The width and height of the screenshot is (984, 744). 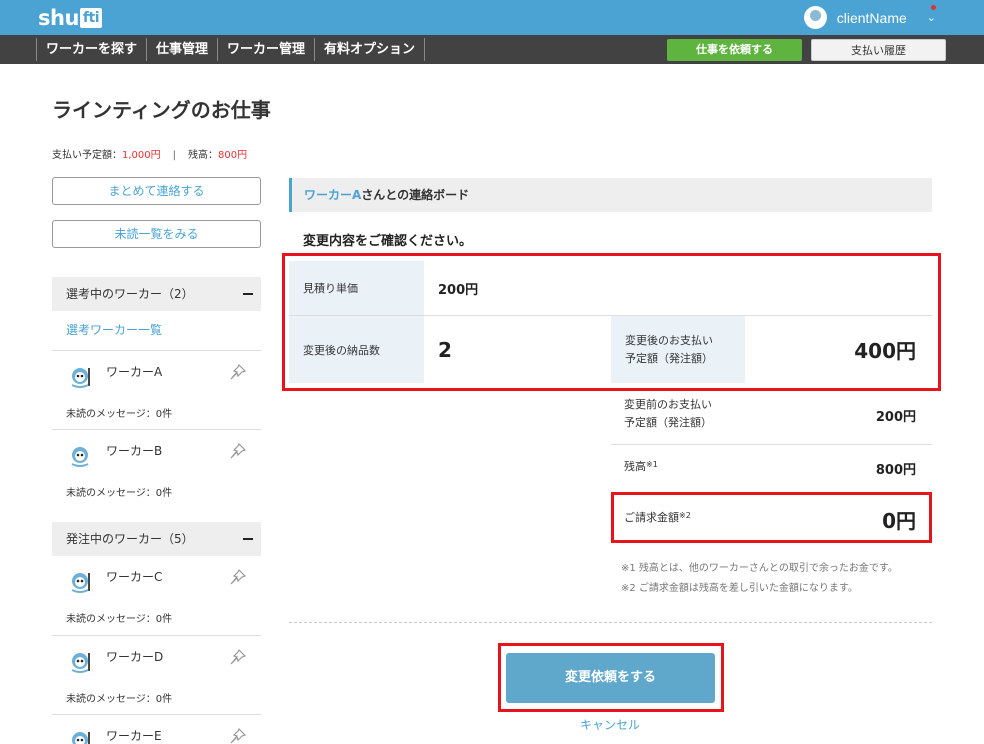 I want to click on page-title: ラインティングのお仕事, so click(x=161, y=110).